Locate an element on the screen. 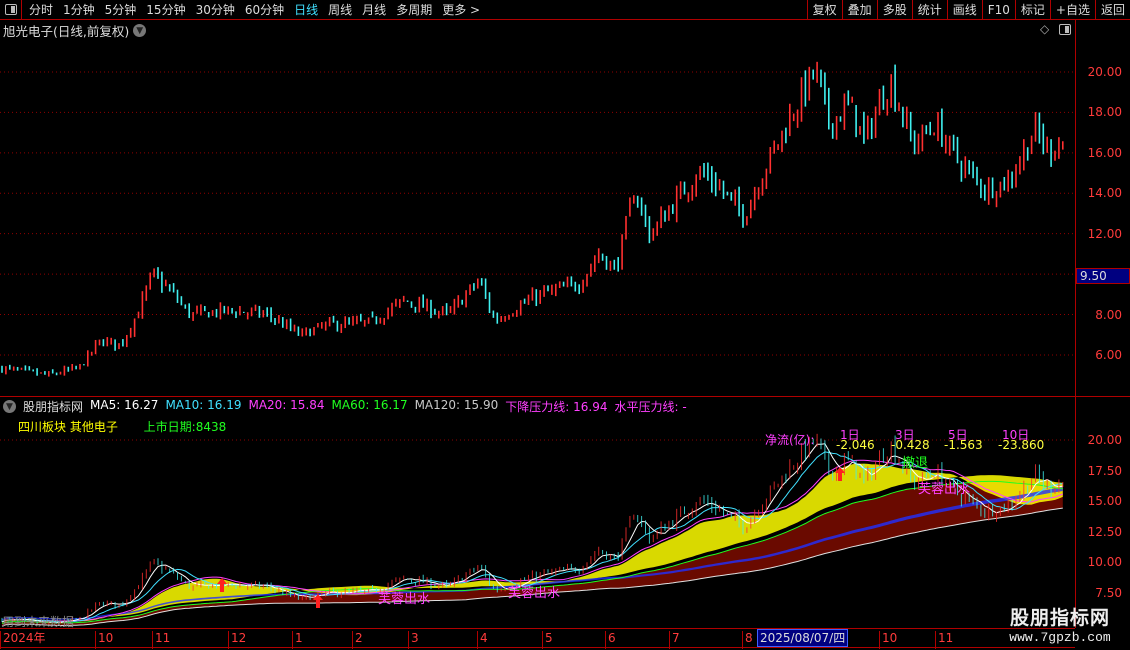 The width and height of the screenshot is (1130, 650). price-tick: 20.00 is located at coordinates (1104, 72).